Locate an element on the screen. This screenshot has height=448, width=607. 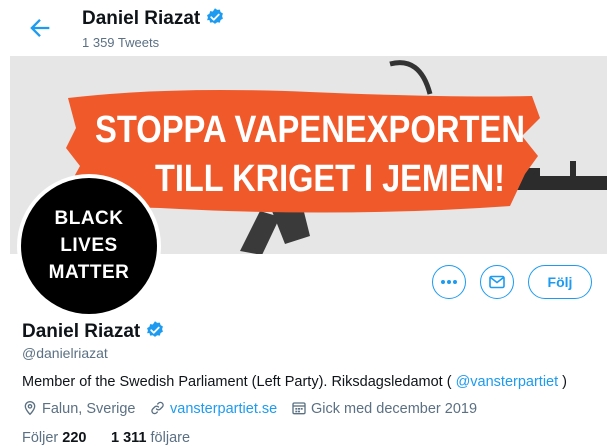
profile-name: Daniel Riazat is located at coordinates (93, 331).